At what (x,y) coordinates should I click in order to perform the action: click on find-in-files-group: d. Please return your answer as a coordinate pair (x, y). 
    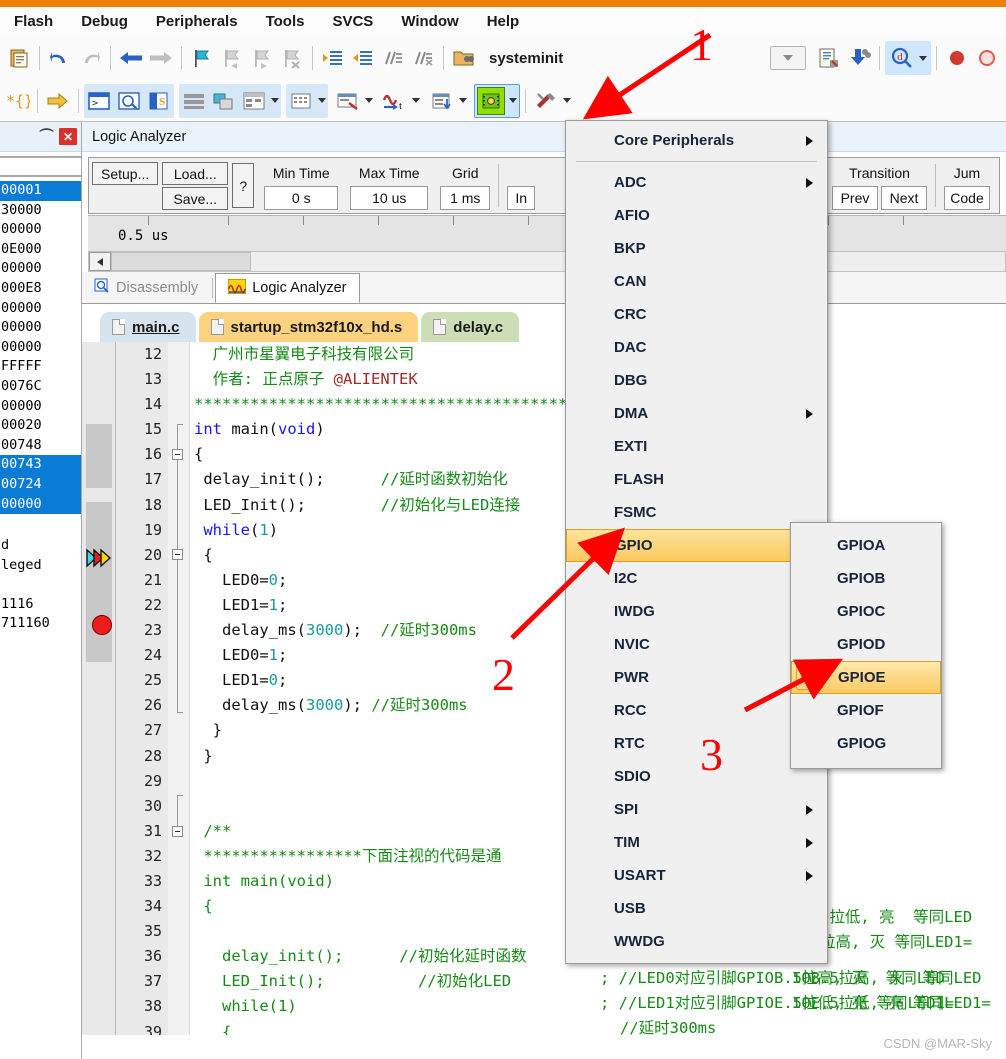
    Looking at the image, I should click on (908, 58).